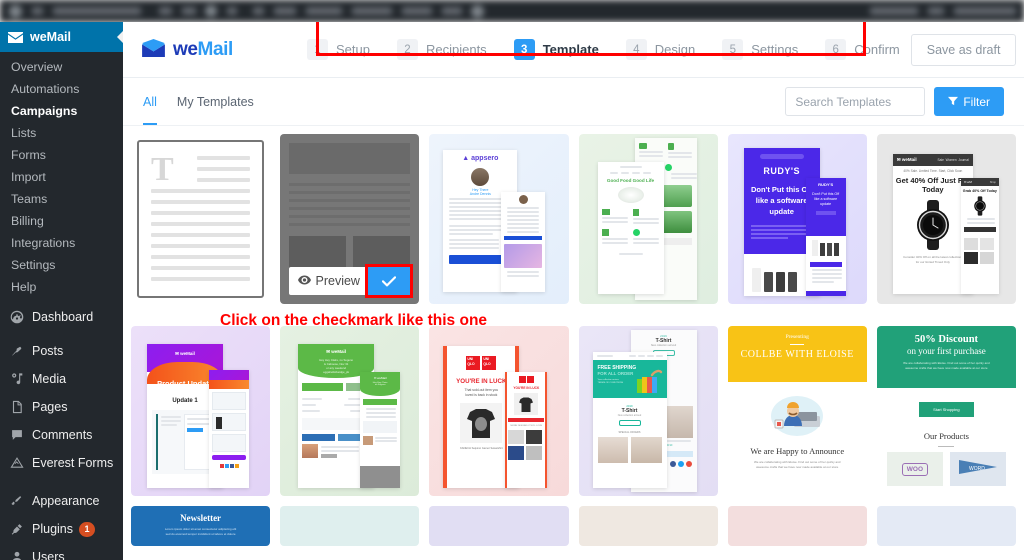 This screenshot has height=560, width=1024. I want to click on preview-button: Preview, so click(329, 281).